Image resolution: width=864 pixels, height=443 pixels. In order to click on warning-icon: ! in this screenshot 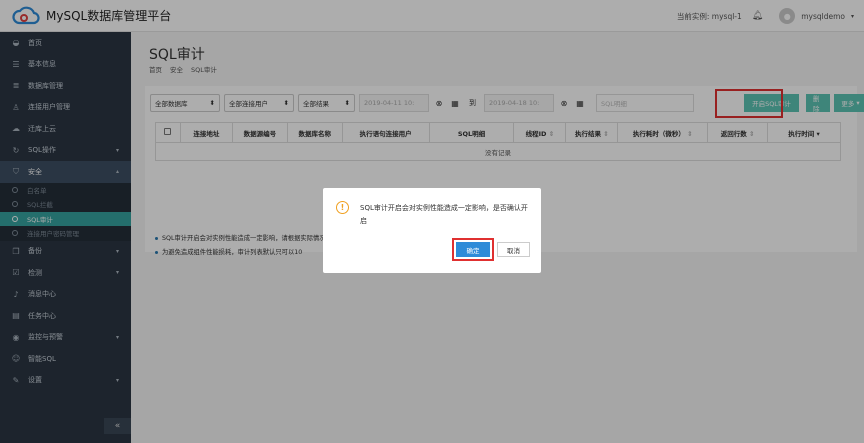, I will do `click(342, 207)`.